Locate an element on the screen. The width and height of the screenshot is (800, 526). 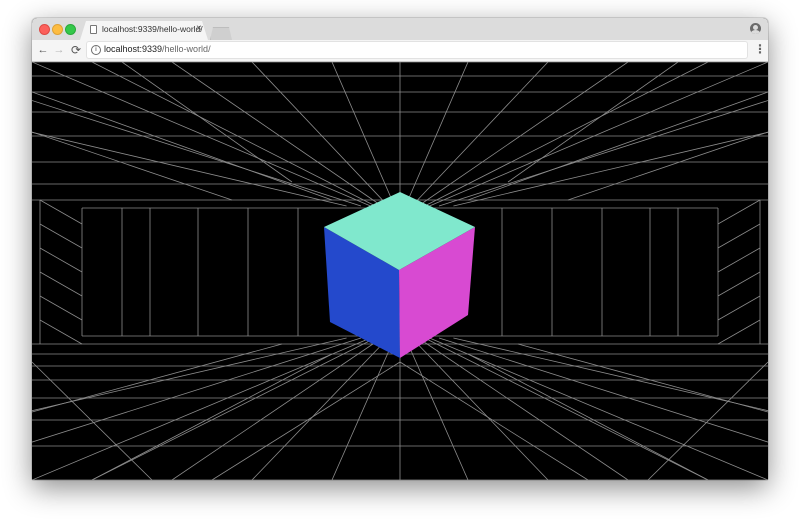
back-arrow-icon: ← is located at coordinates (43, 50).